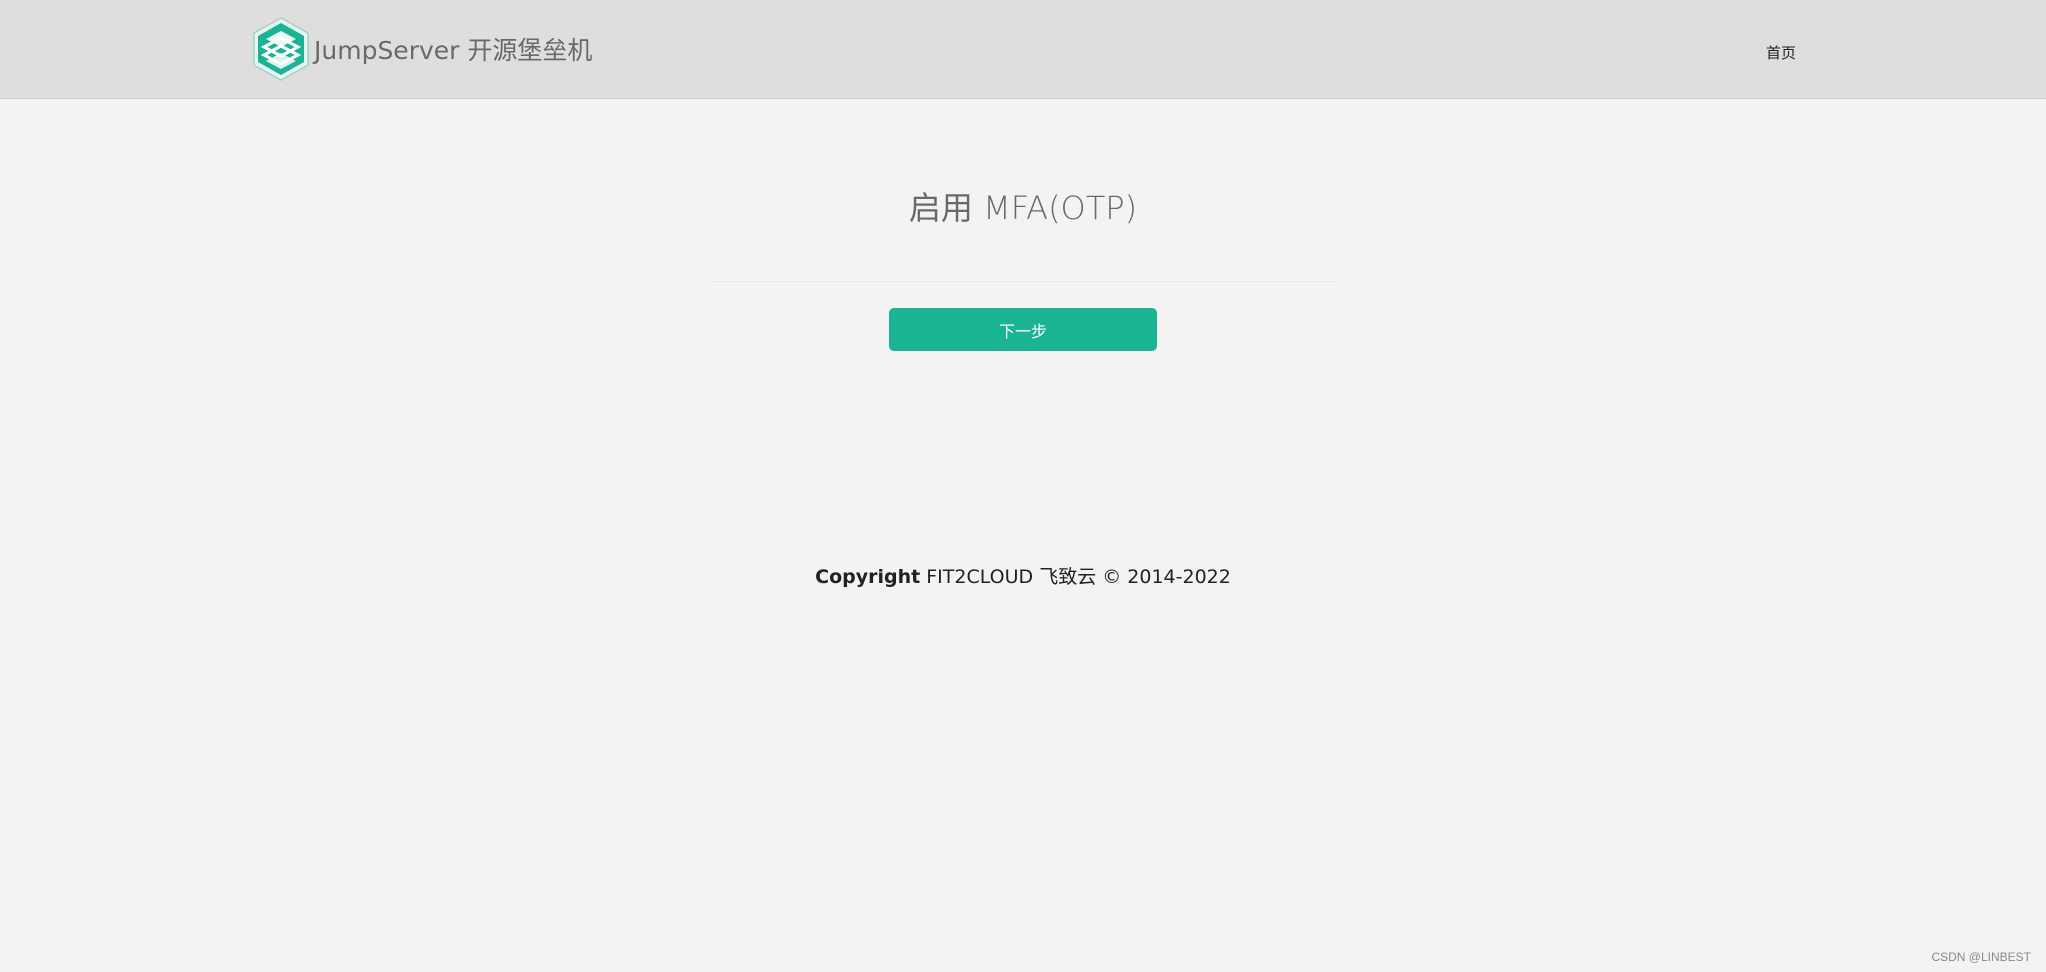 The image size is (2046, 972). Describe the element at coordinates (281, 49) in the screenshot. I see `jumpserver-logo-icon` at that location.